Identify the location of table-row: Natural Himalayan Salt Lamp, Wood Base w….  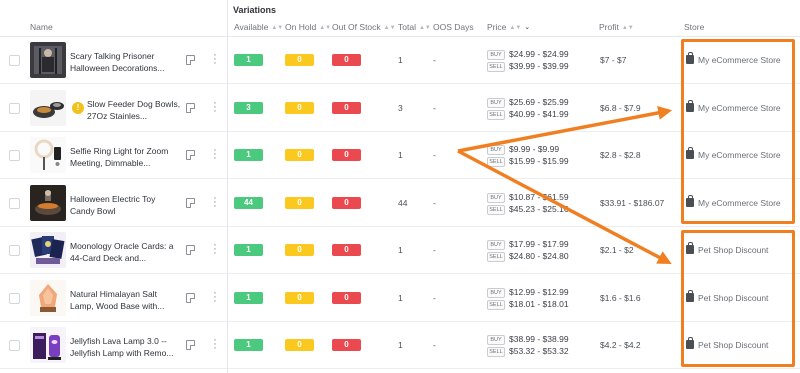
(400, 298).